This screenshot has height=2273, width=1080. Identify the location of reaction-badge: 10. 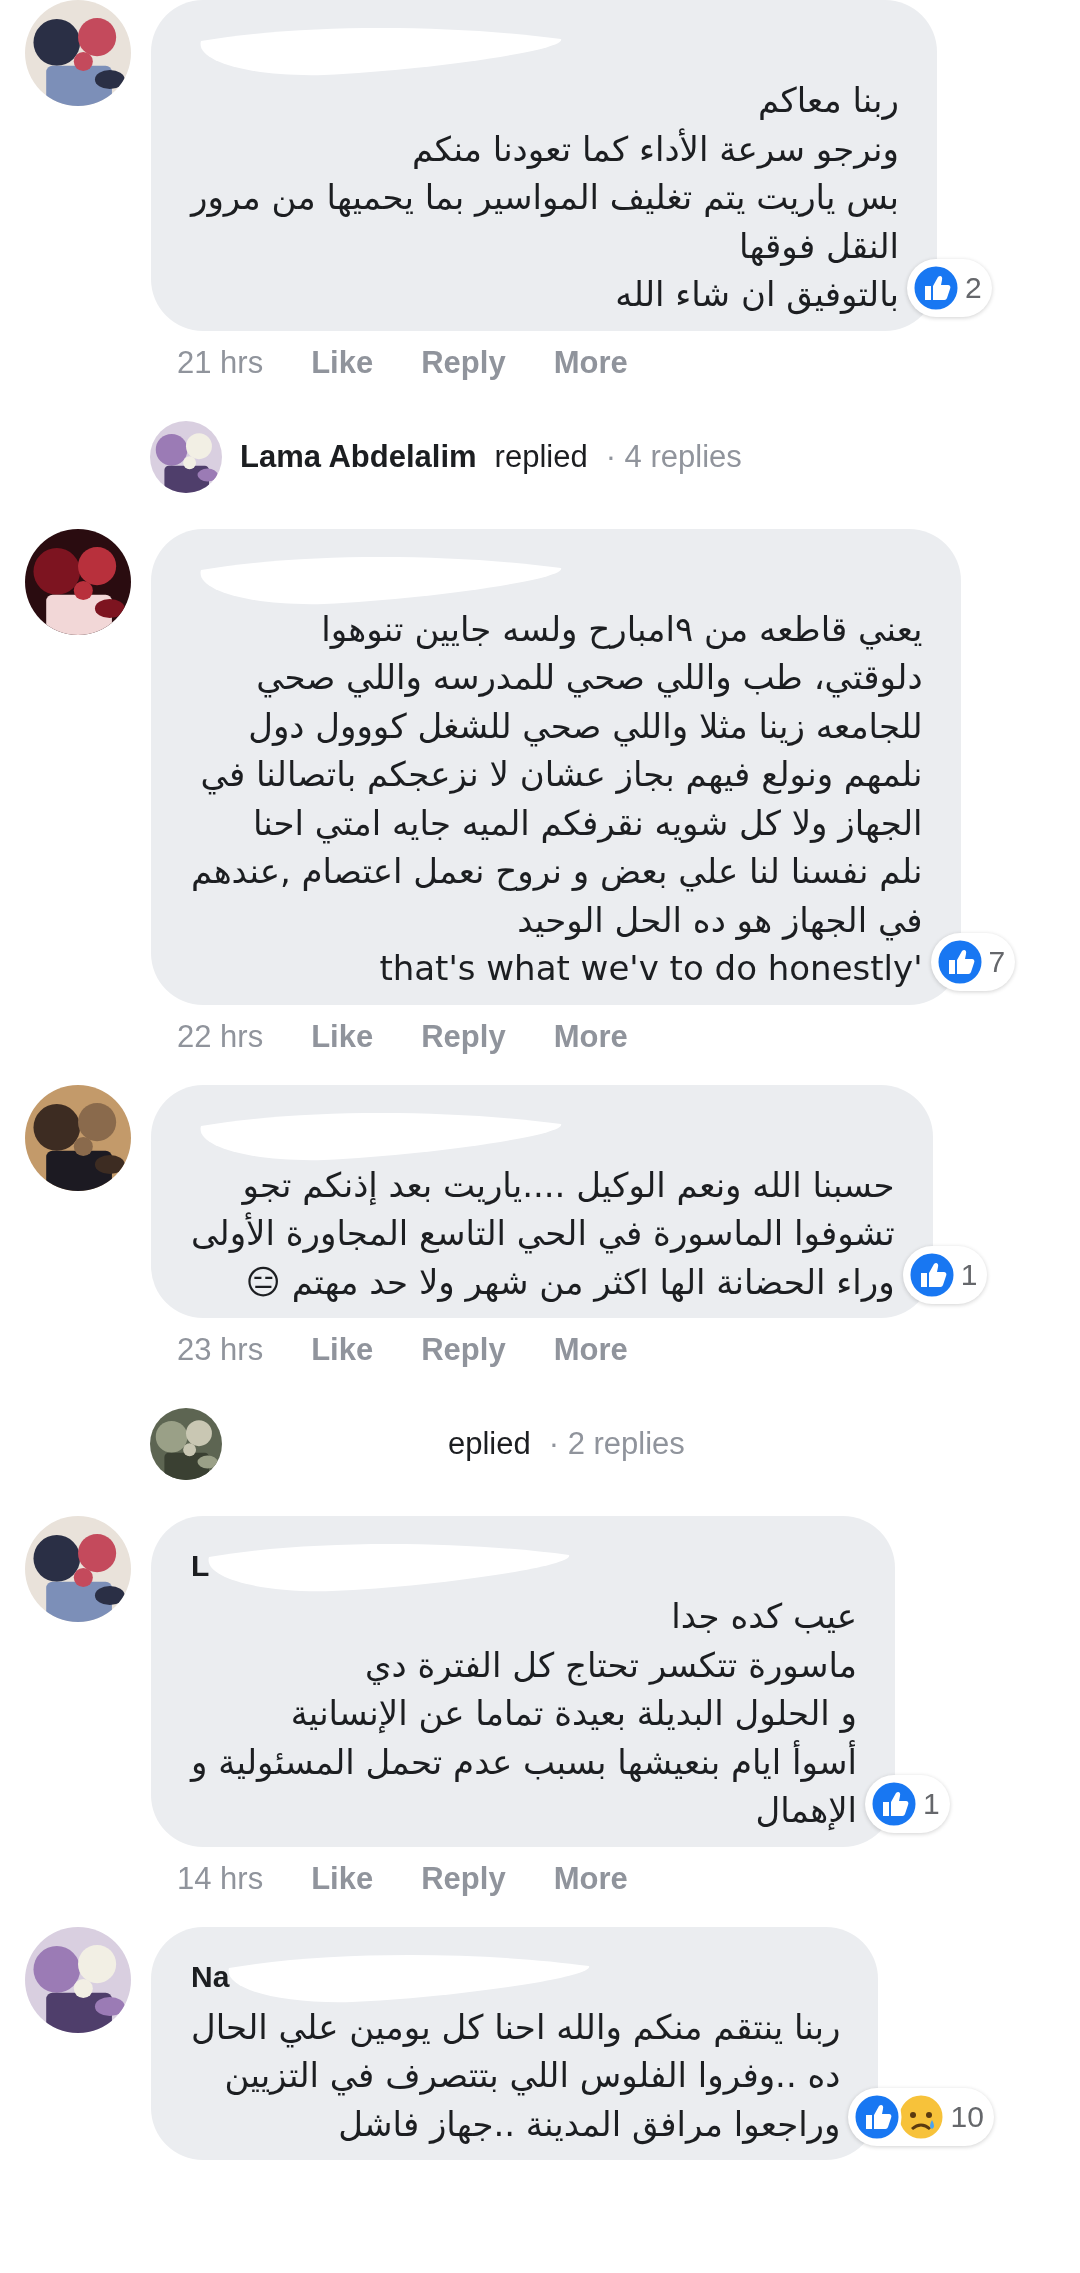
(921, 2117).